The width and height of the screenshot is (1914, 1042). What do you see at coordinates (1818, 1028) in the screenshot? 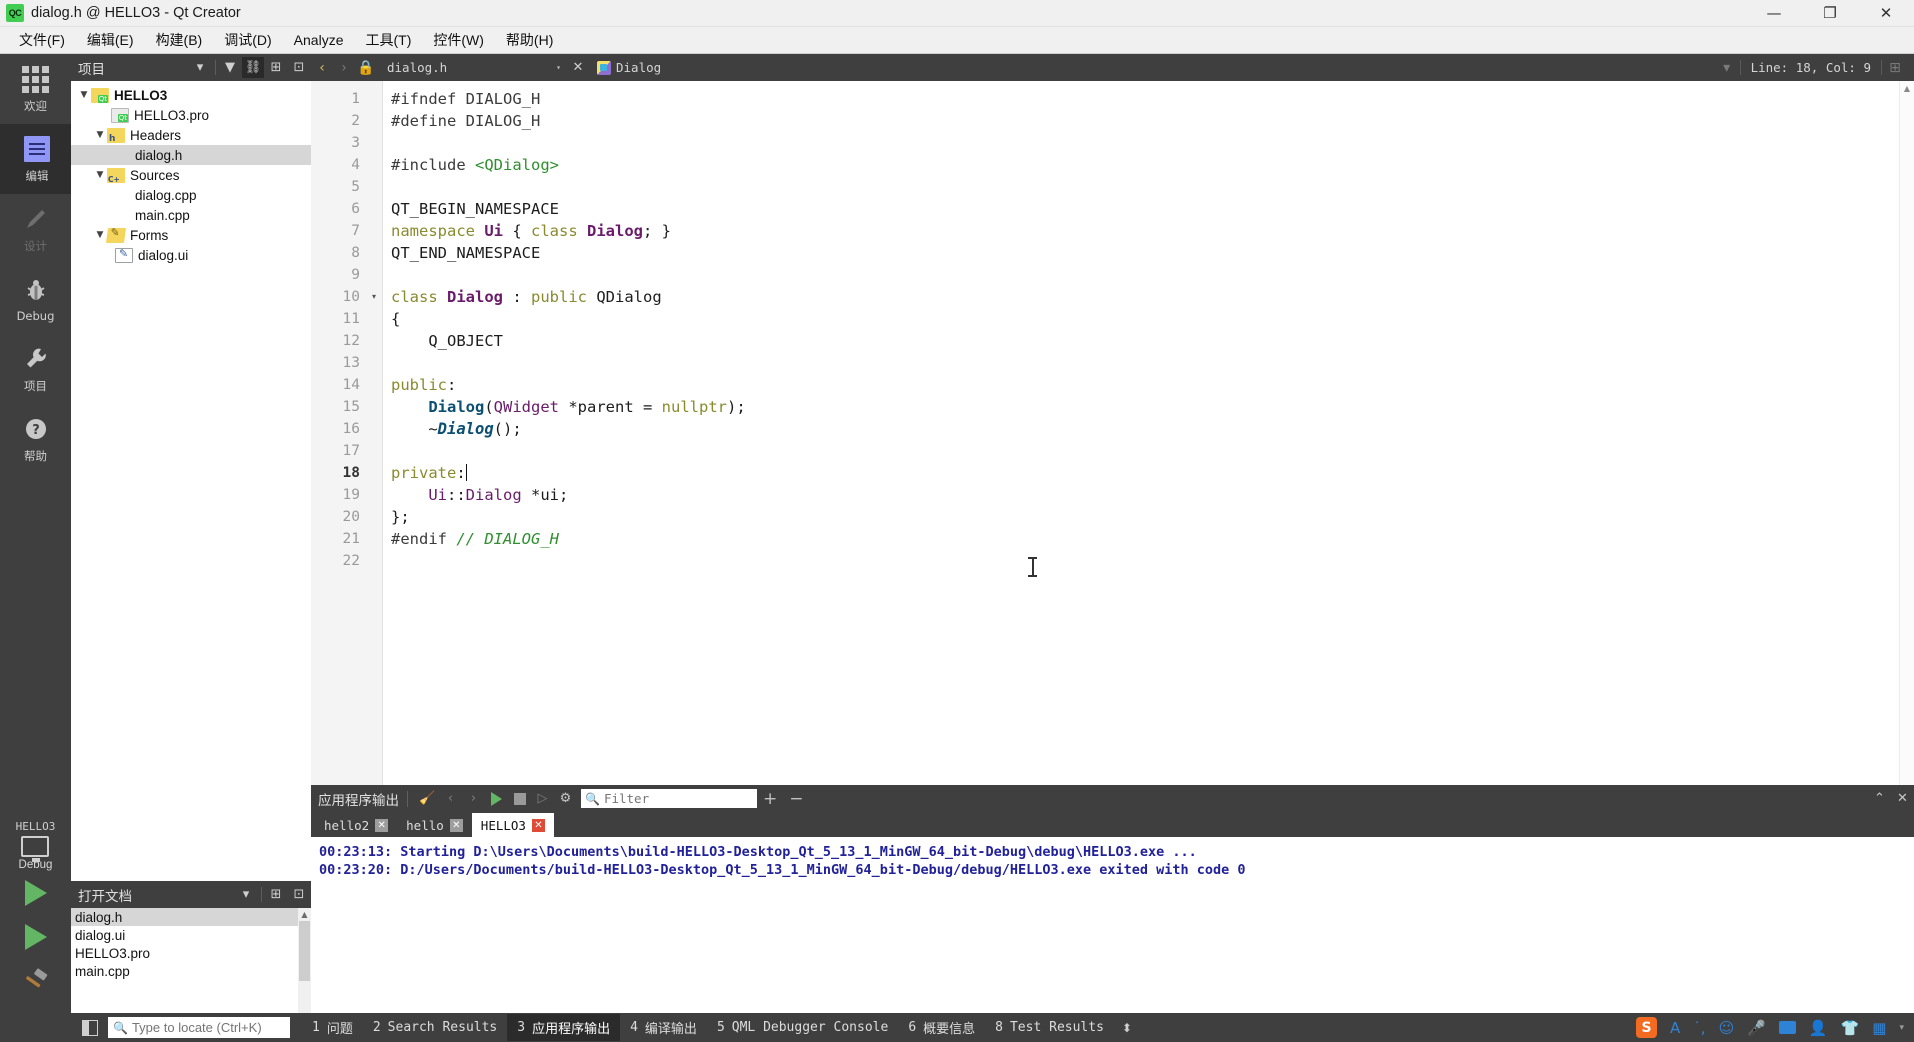
I see `user-icon: 👤` at bounding box center [1818, 1028].